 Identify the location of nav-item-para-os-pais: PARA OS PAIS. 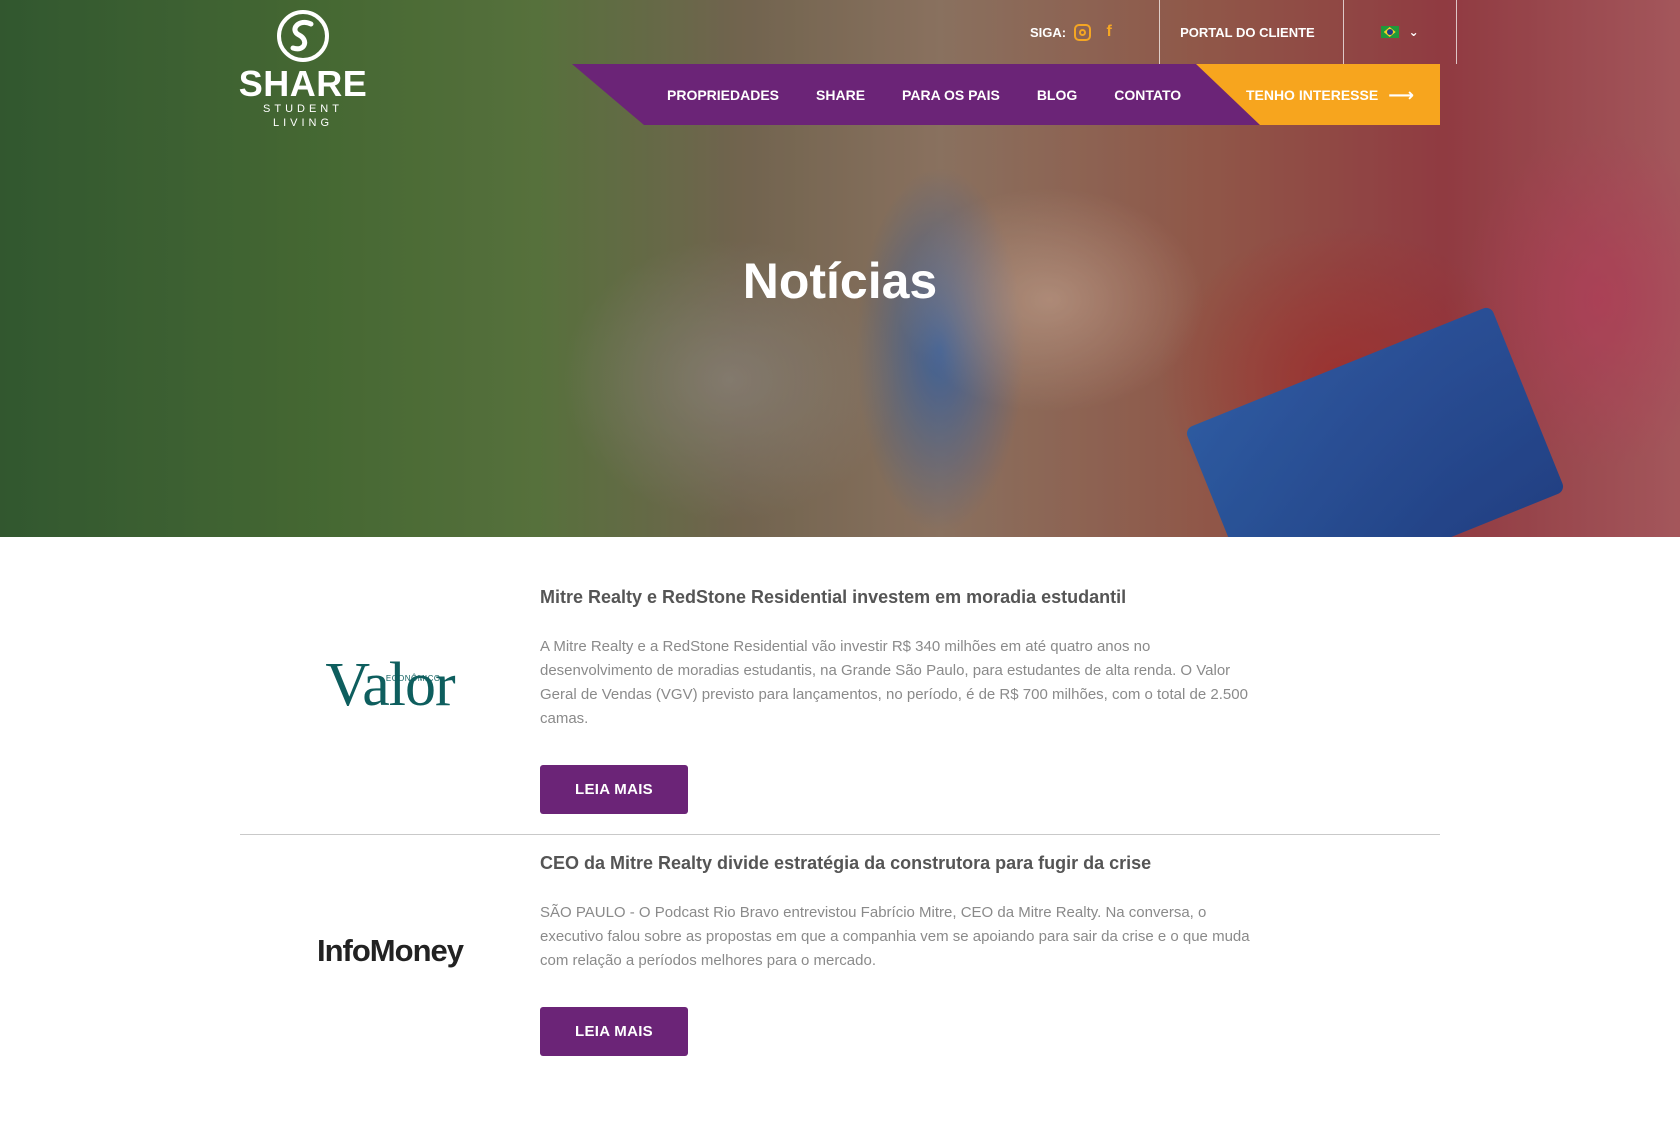
(951, 95).